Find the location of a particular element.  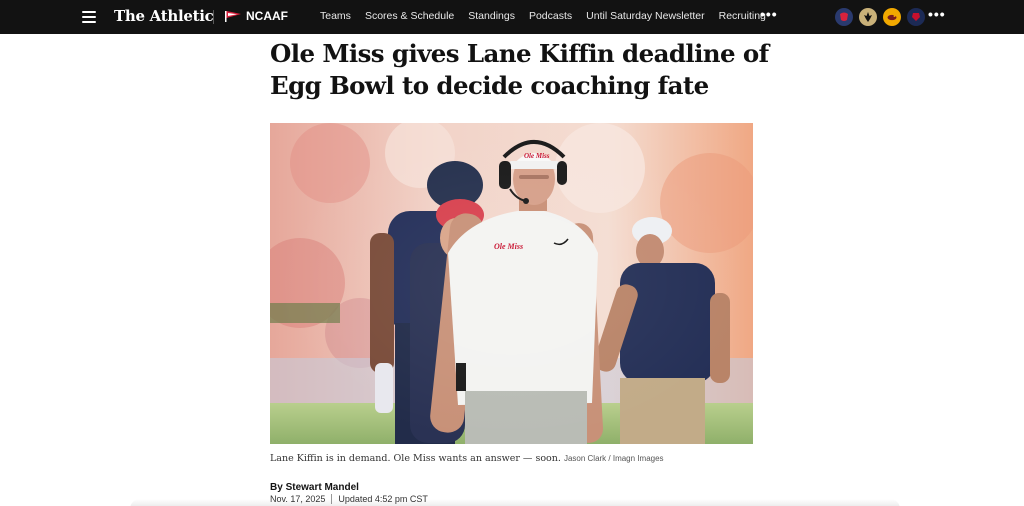

nav-more-icon: ••• is located at coordinates (769, 14).